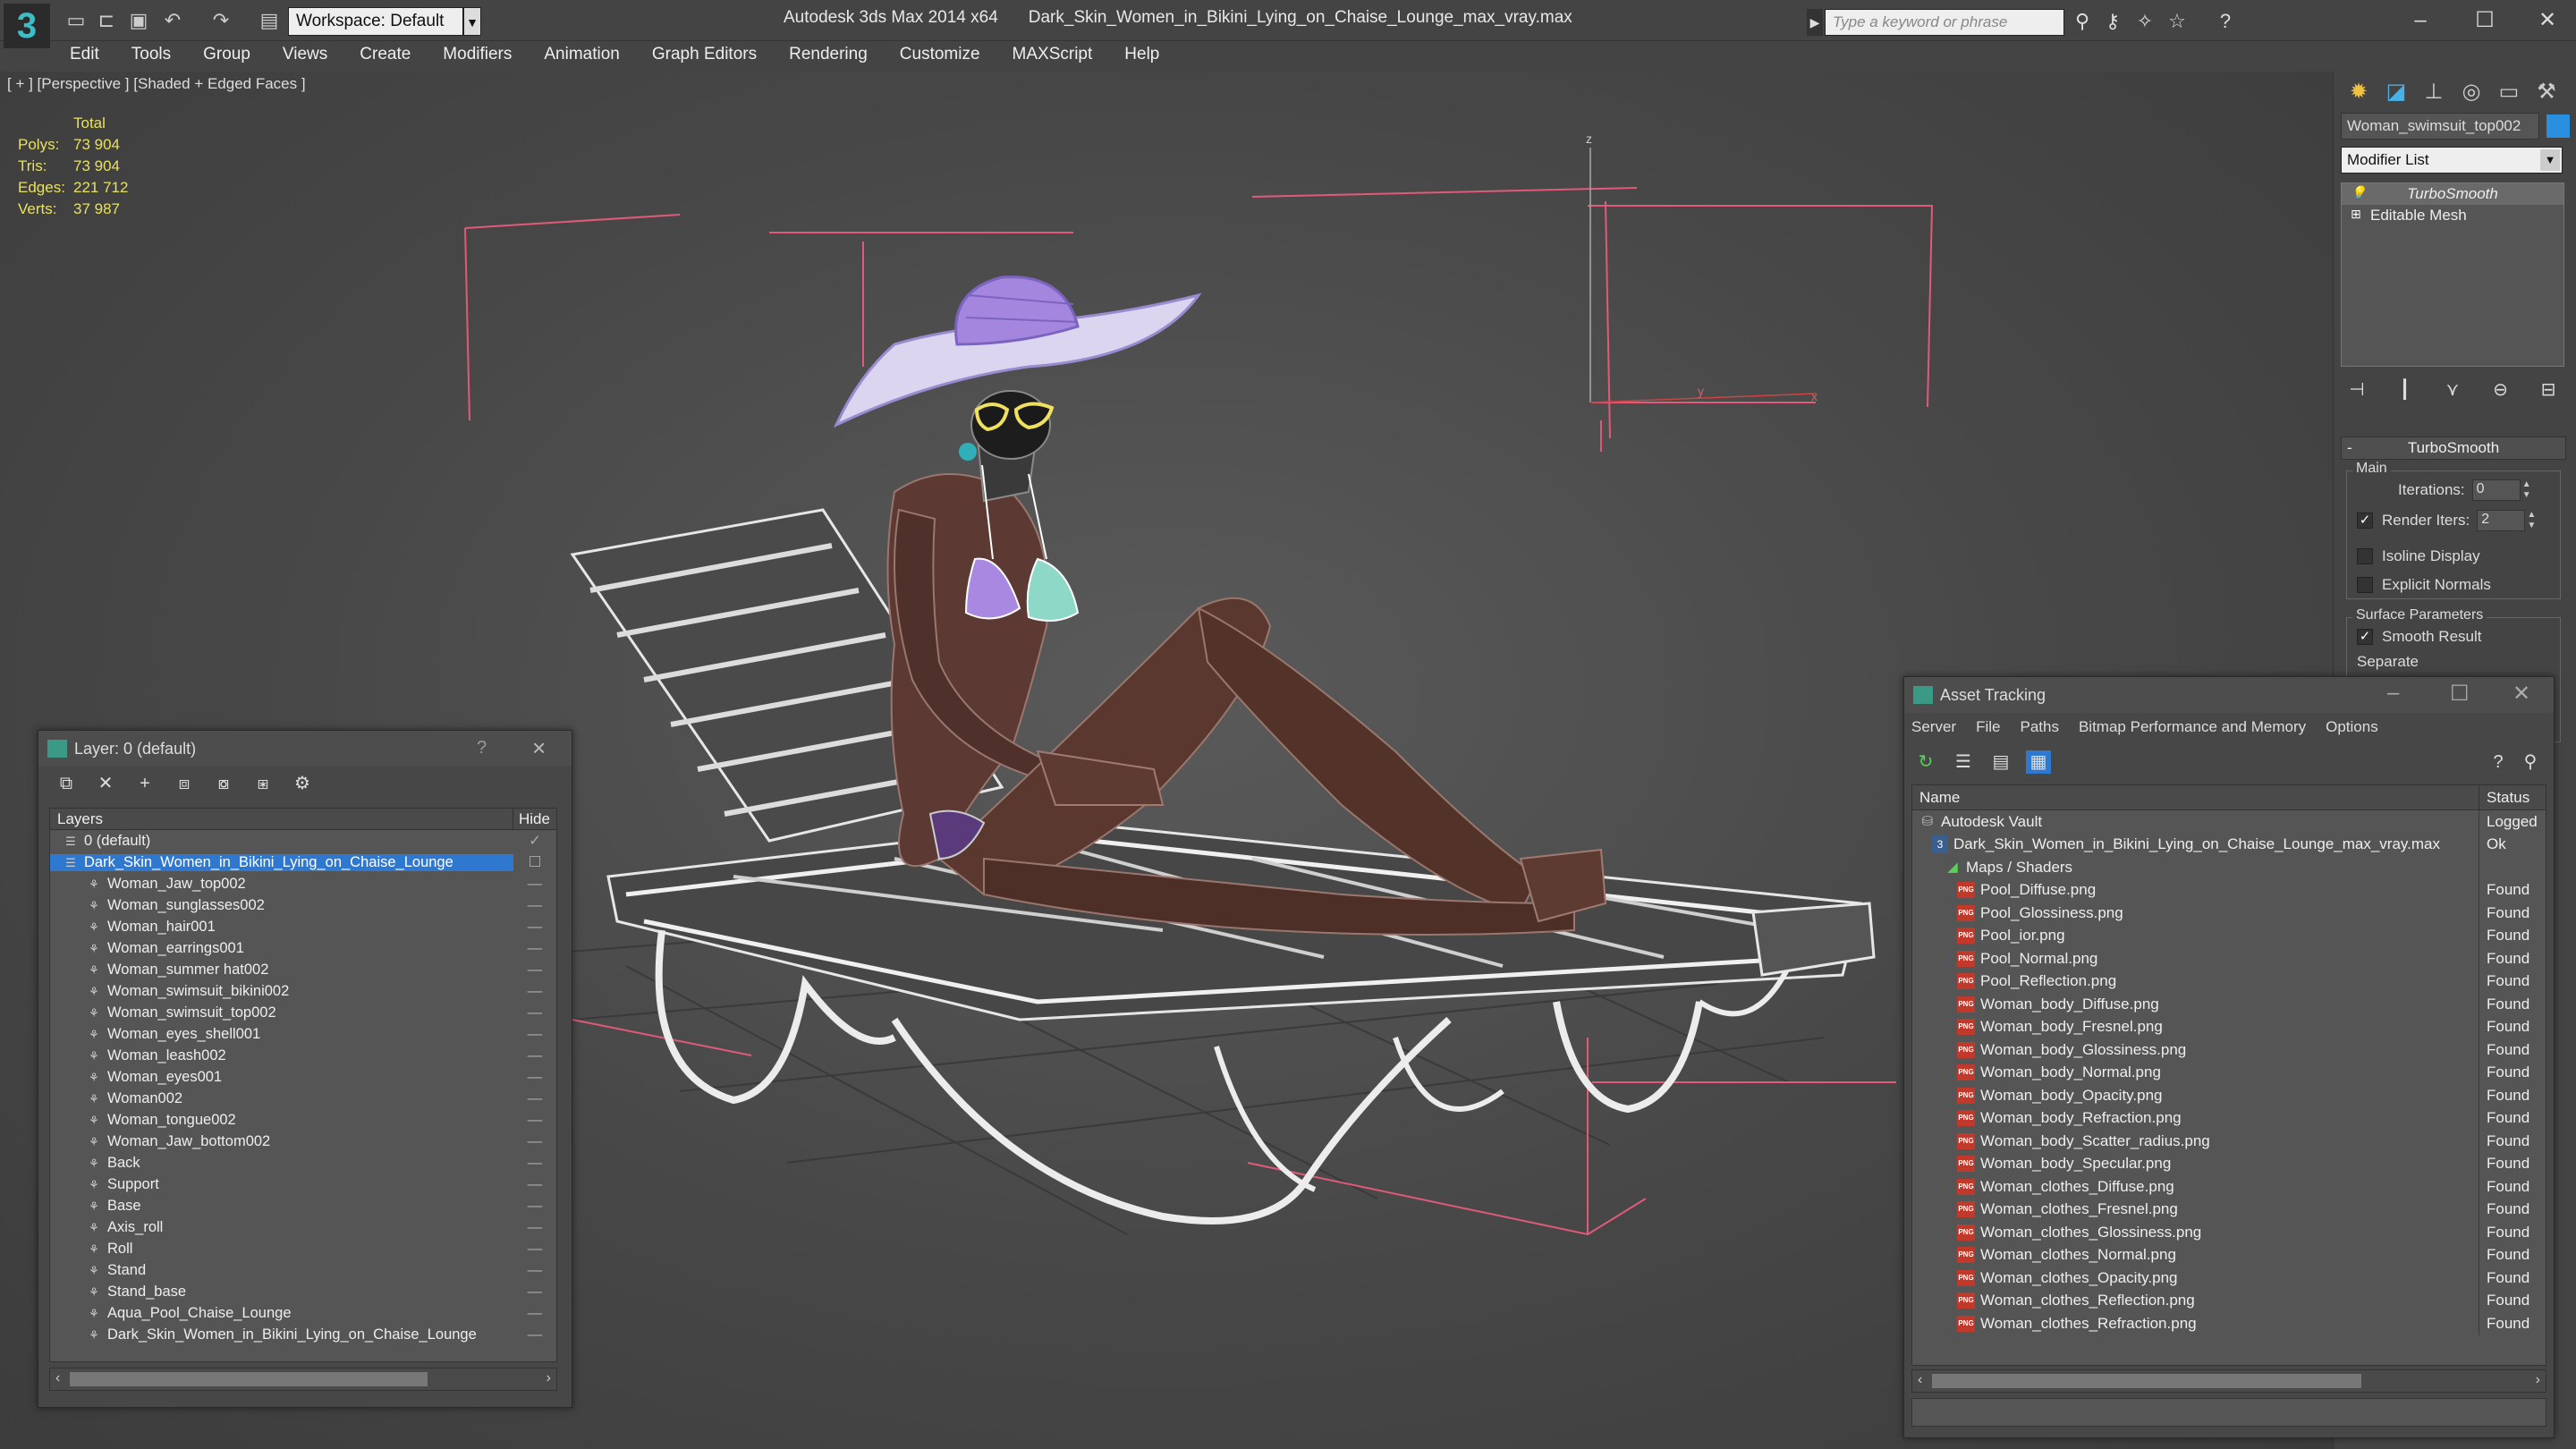  Describe the element at coordinates (2000, 762) in the screenshot. I see `detail-view-icon: ▤` at that location.